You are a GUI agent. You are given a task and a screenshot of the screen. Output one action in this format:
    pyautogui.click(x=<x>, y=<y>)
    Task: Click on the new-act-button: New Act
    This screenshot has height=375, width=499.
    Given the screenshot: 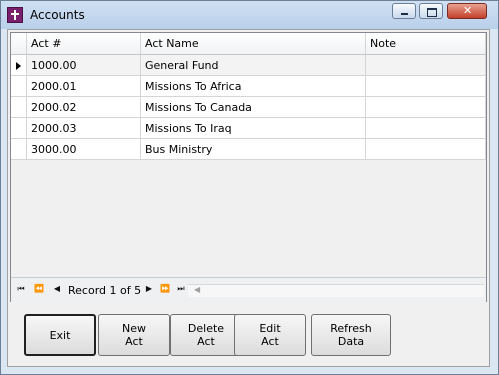 What is the action you would take?
    pyautogui.click(x=134, y=335)
    